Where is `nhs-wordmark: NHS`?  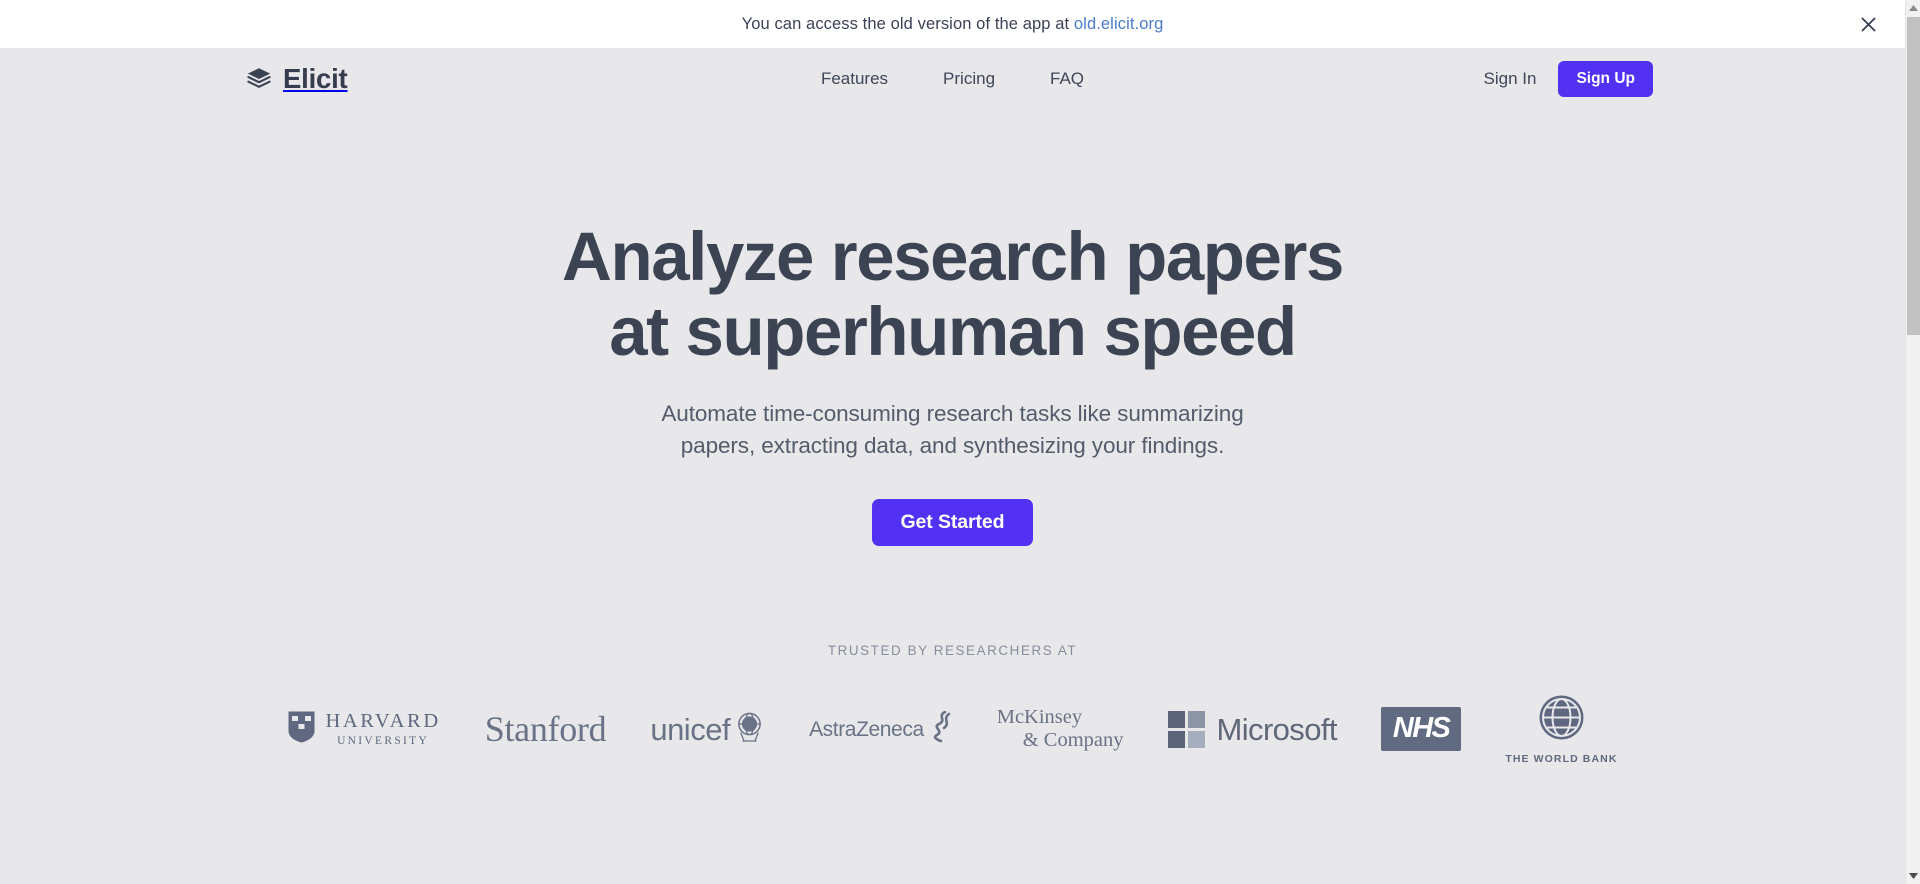
nhs-wordmark: NHS is located at coordinates (1421, 728).